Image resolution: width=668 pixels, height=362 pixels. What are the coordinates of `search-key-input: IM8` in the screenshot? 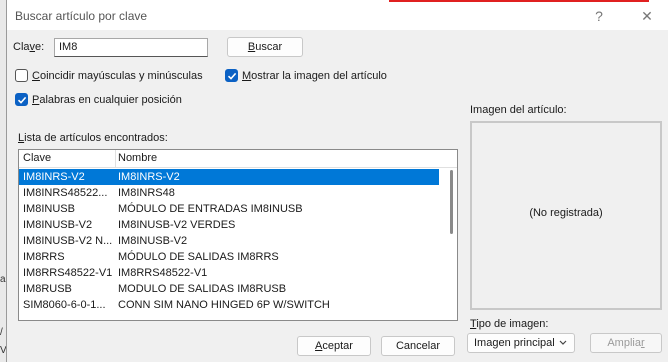 It's located at (131, 47).